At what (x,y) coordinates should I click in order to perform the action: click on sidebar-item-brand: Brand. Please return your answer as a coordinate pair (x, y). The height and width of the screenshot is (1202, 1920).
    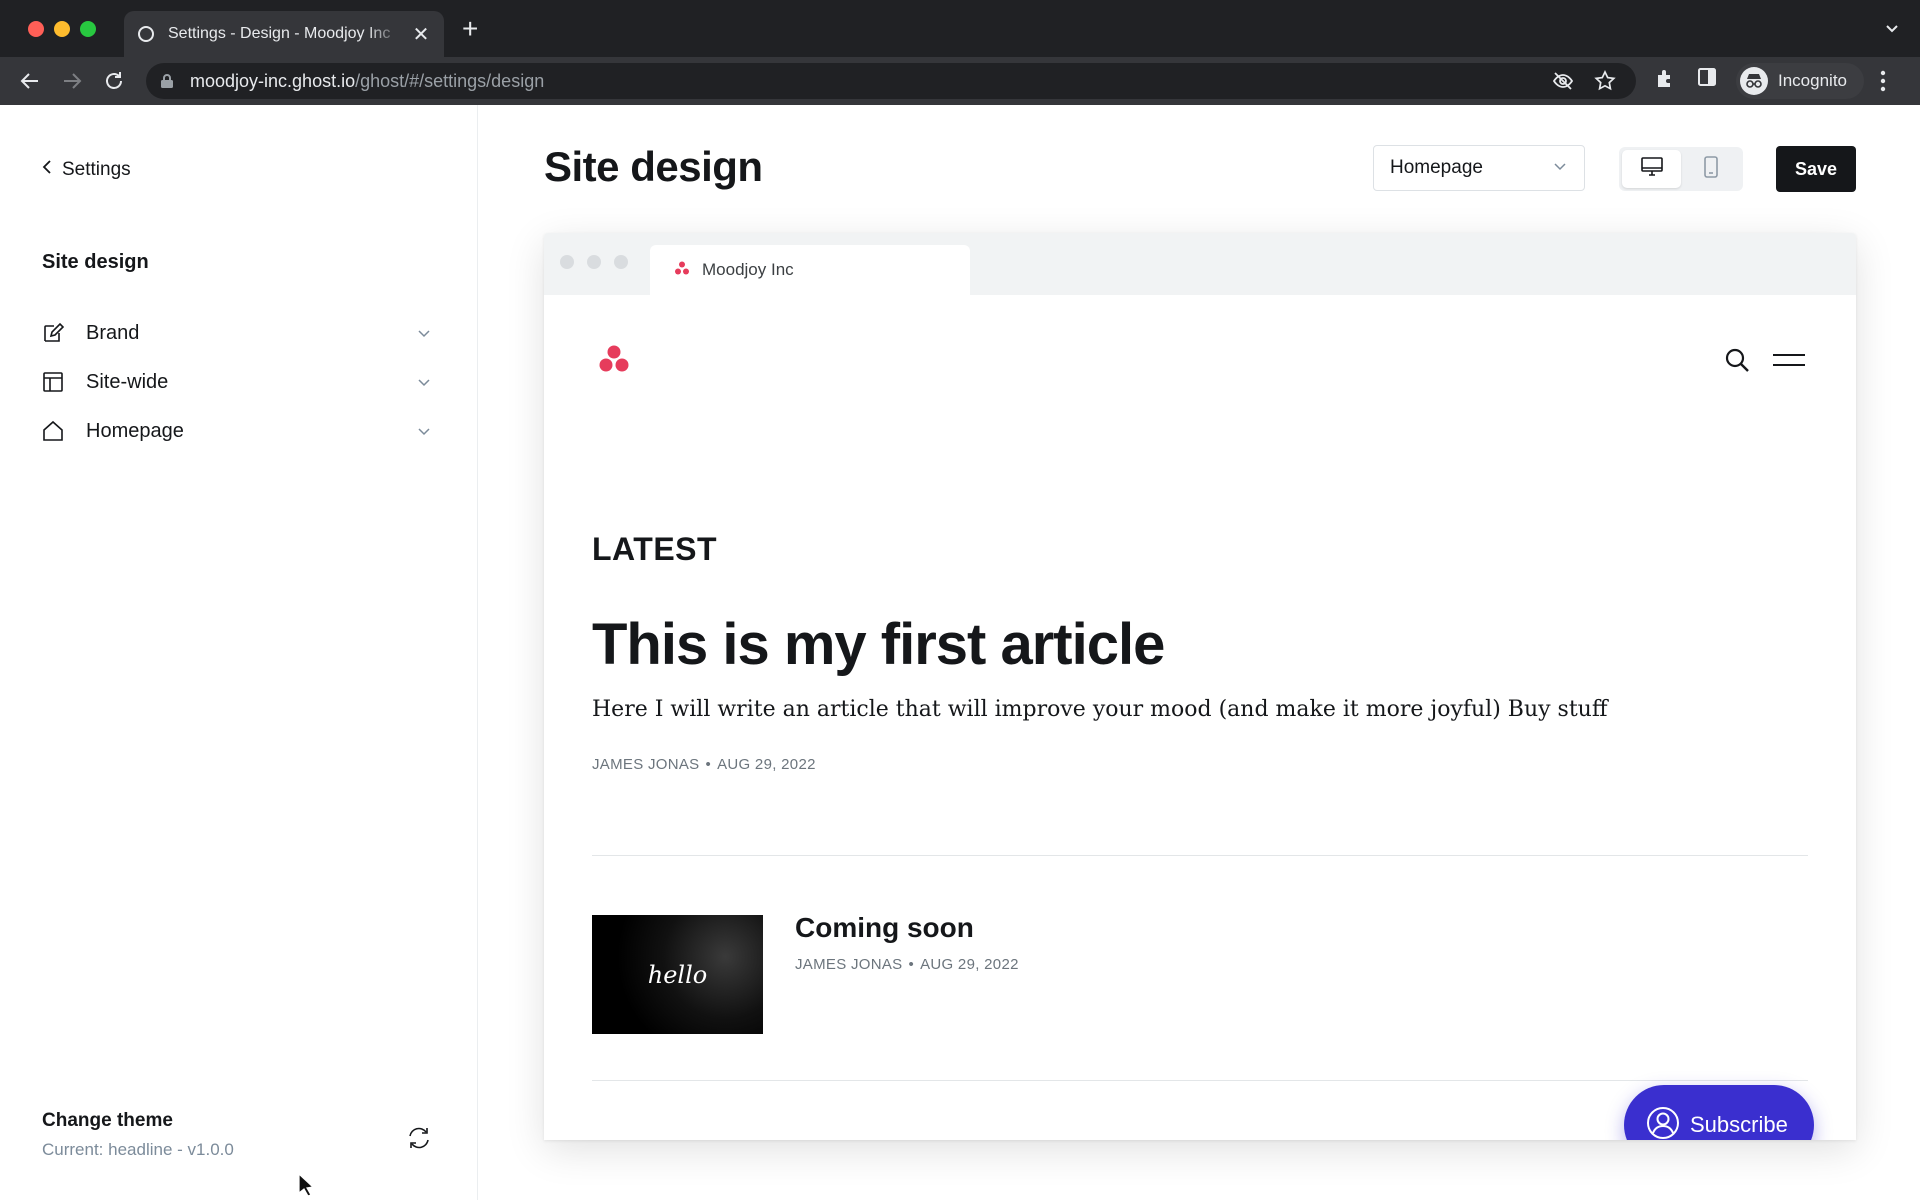
    Looking at the image, I should click on (237, 333).